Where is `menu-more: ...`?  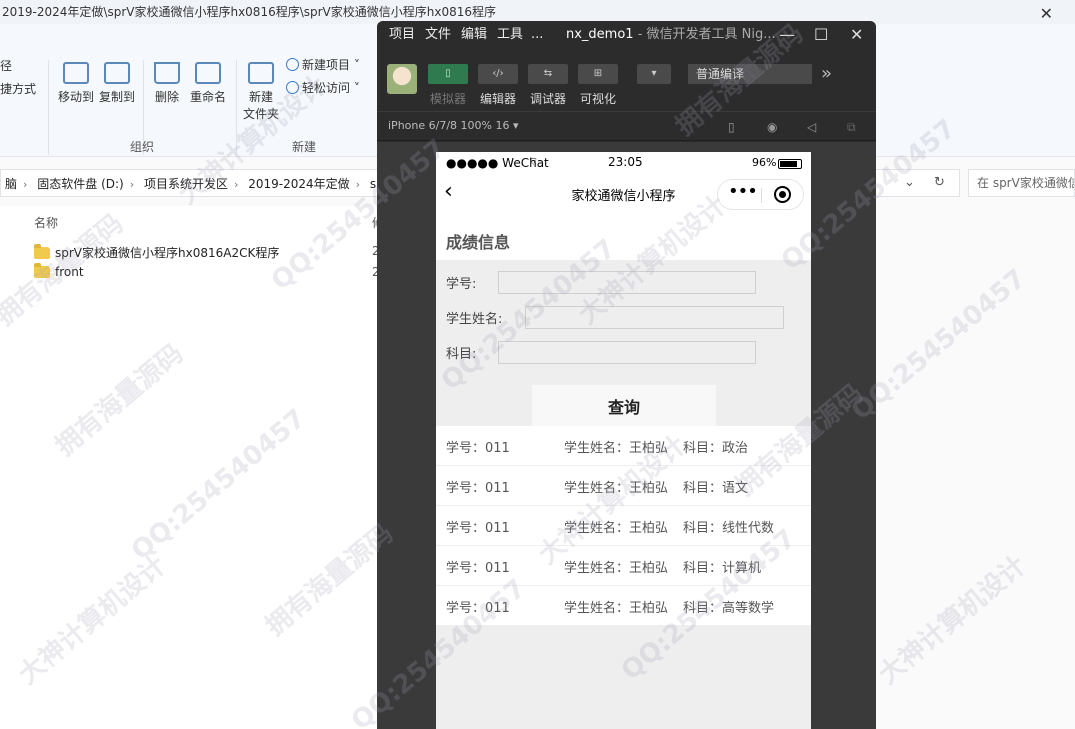
menu-more: ... is located at coordinates (537, 35).